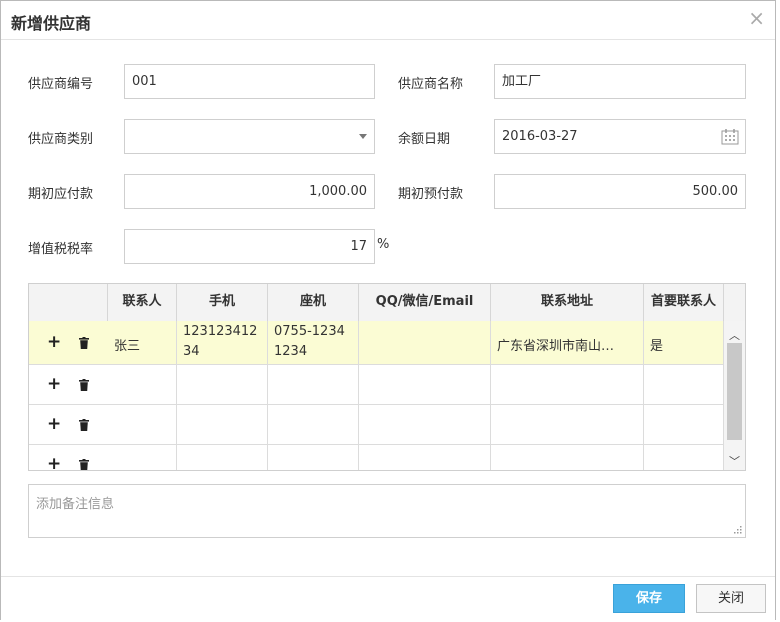 Image resolution: width=780 pixels, height=622 pixels. Describe the element at coordinates (313, 302) in the screenshot. I see `column-header-phone: 座机` at that location.